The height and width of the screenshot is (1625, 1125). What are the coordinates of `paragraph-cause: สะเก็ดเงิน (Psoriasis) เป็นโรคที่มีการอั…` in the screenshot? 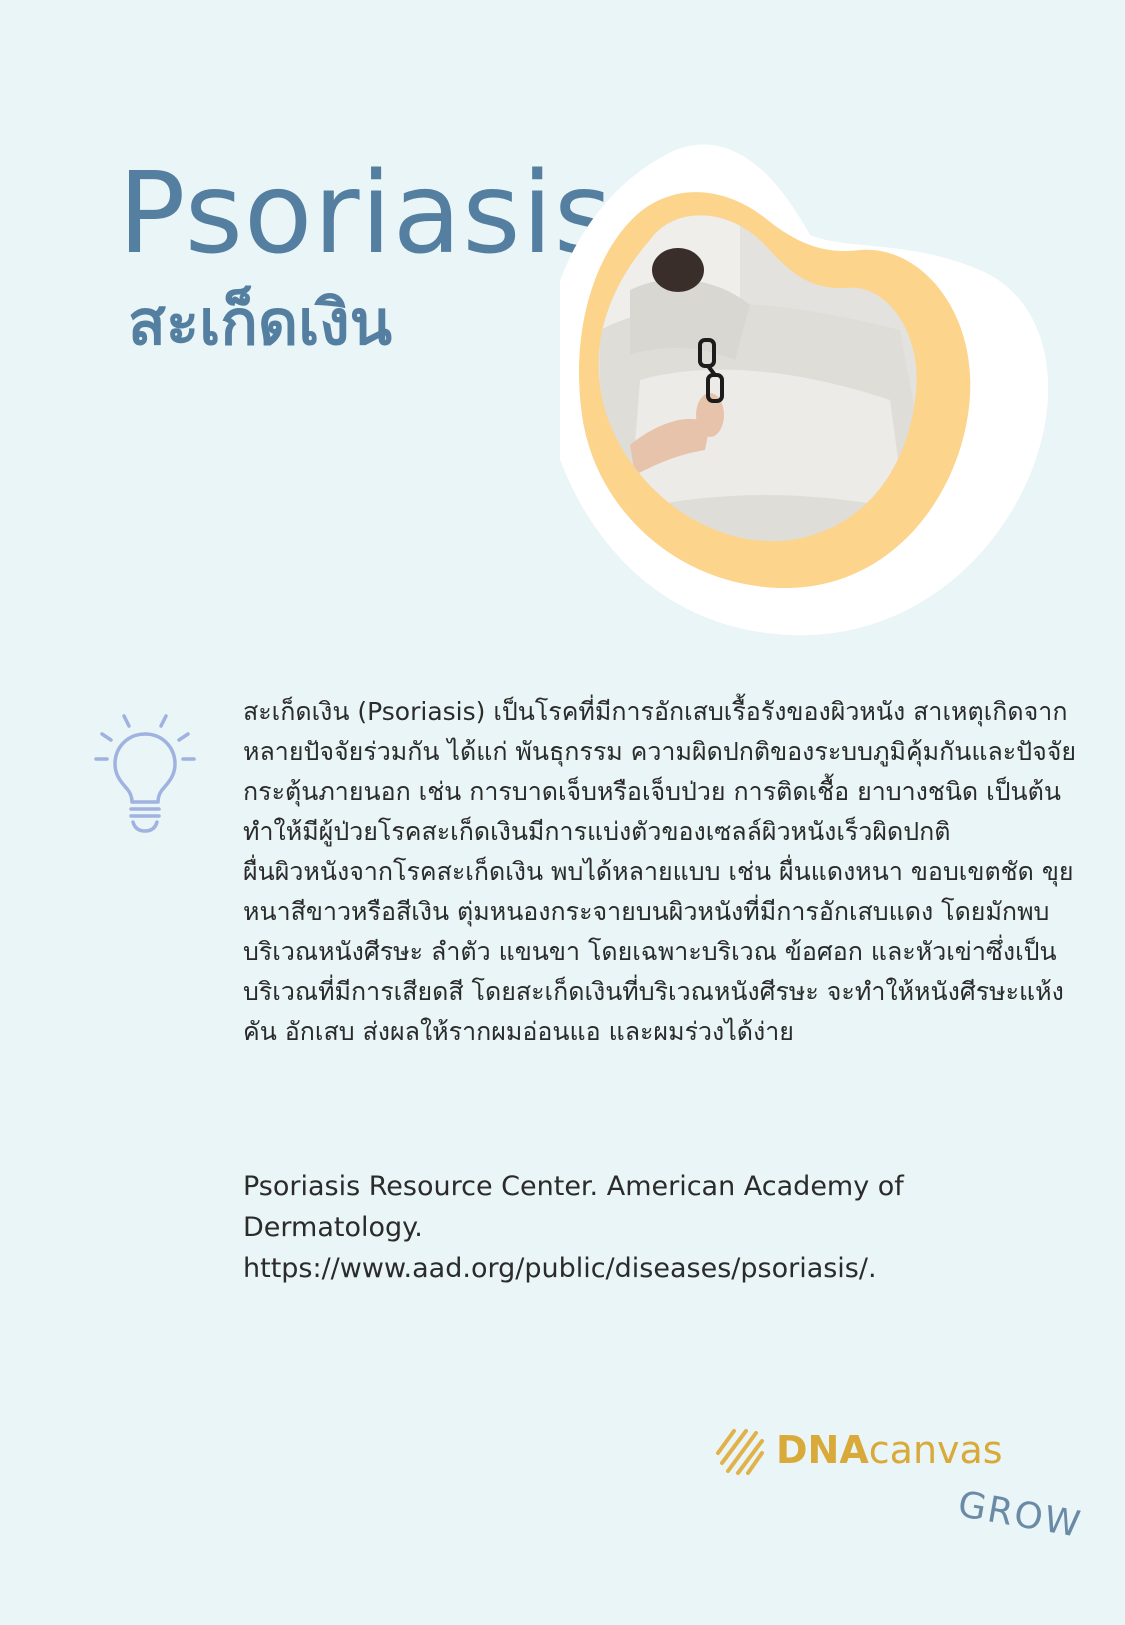 It's located at (660, 771).